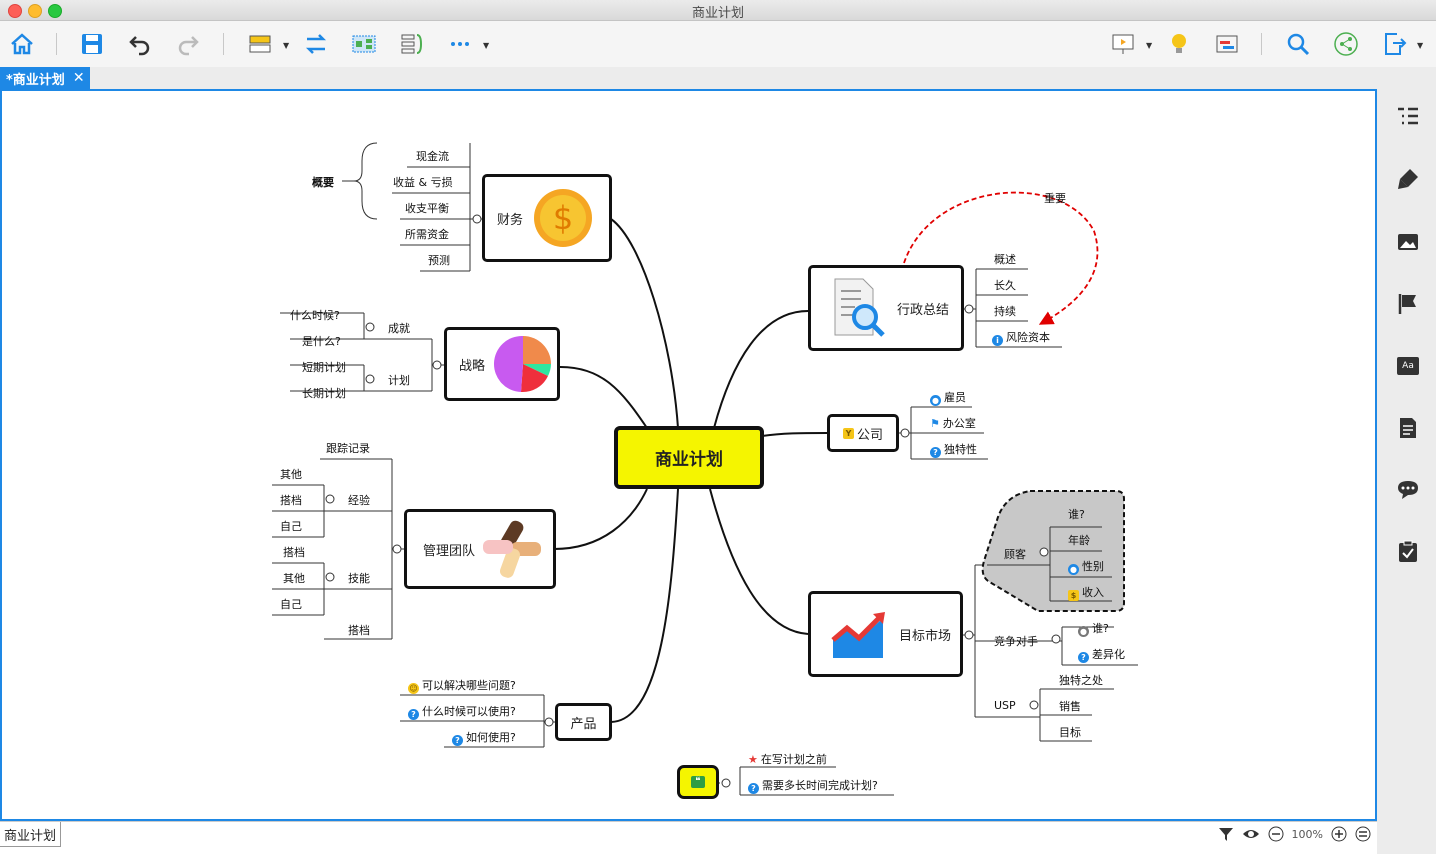  I want to click on topic-product: 产品, so click(583, 722).